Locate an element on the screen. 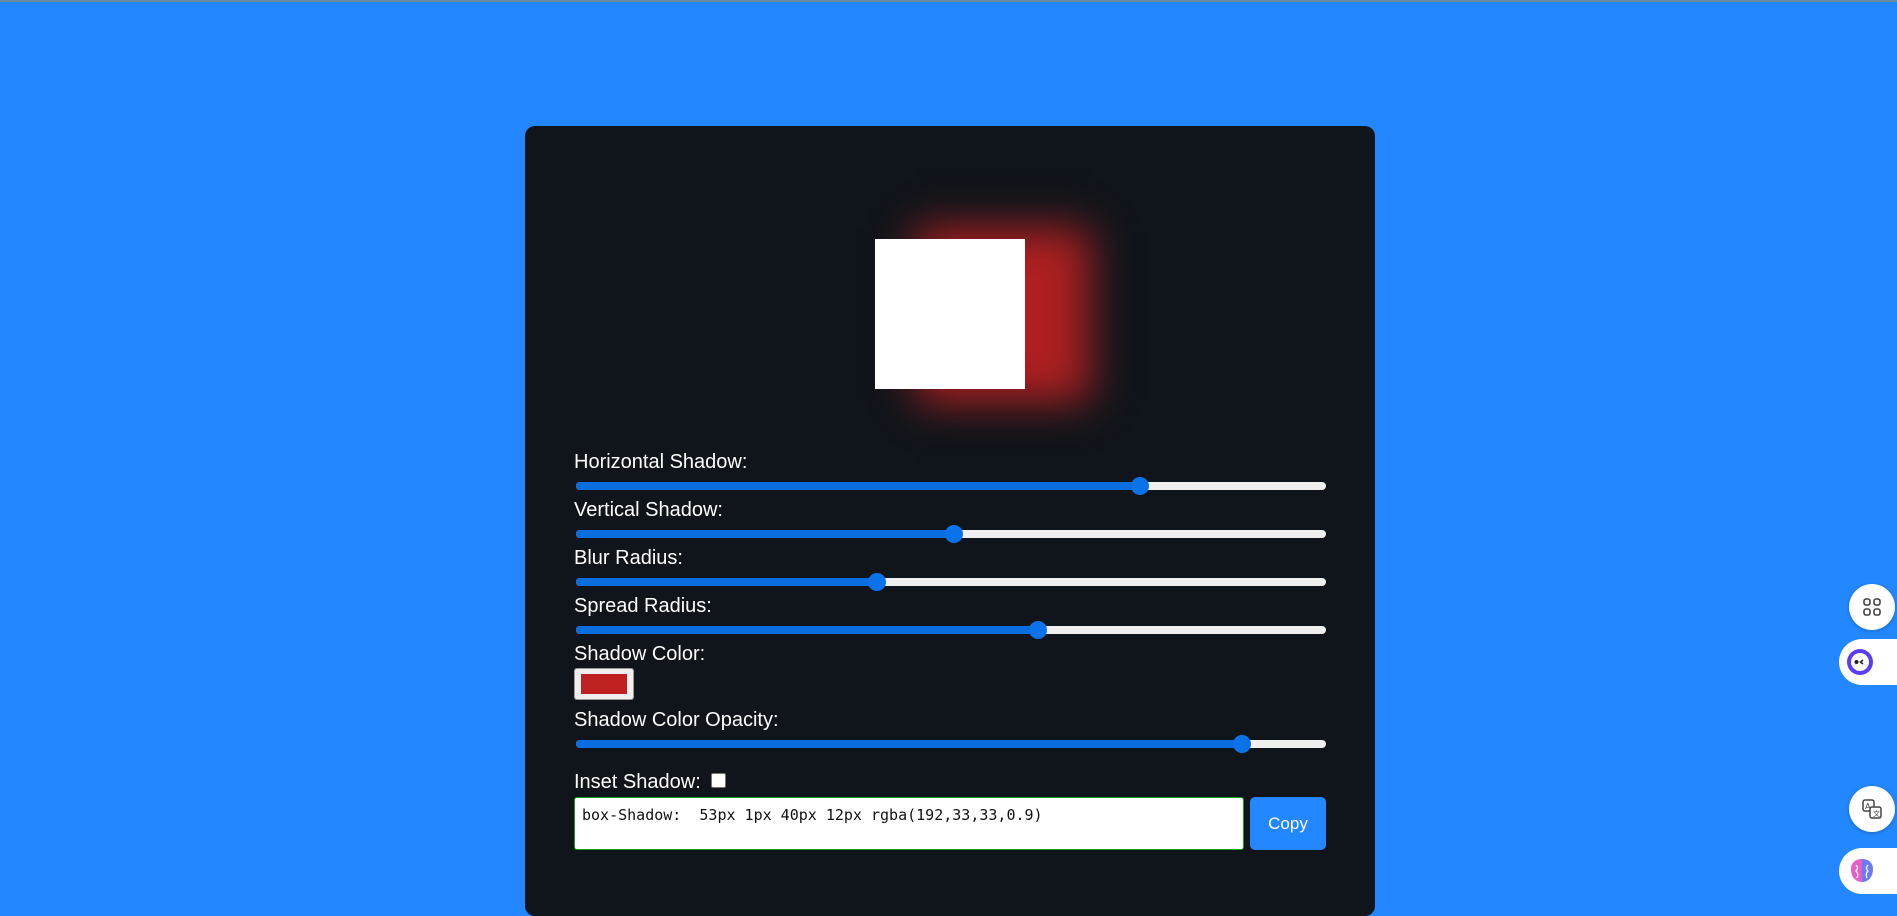 The height and width of the screenshot is (916, 1897). spread-radius-label: Spread Radius: is located at coordinates (643, 606).